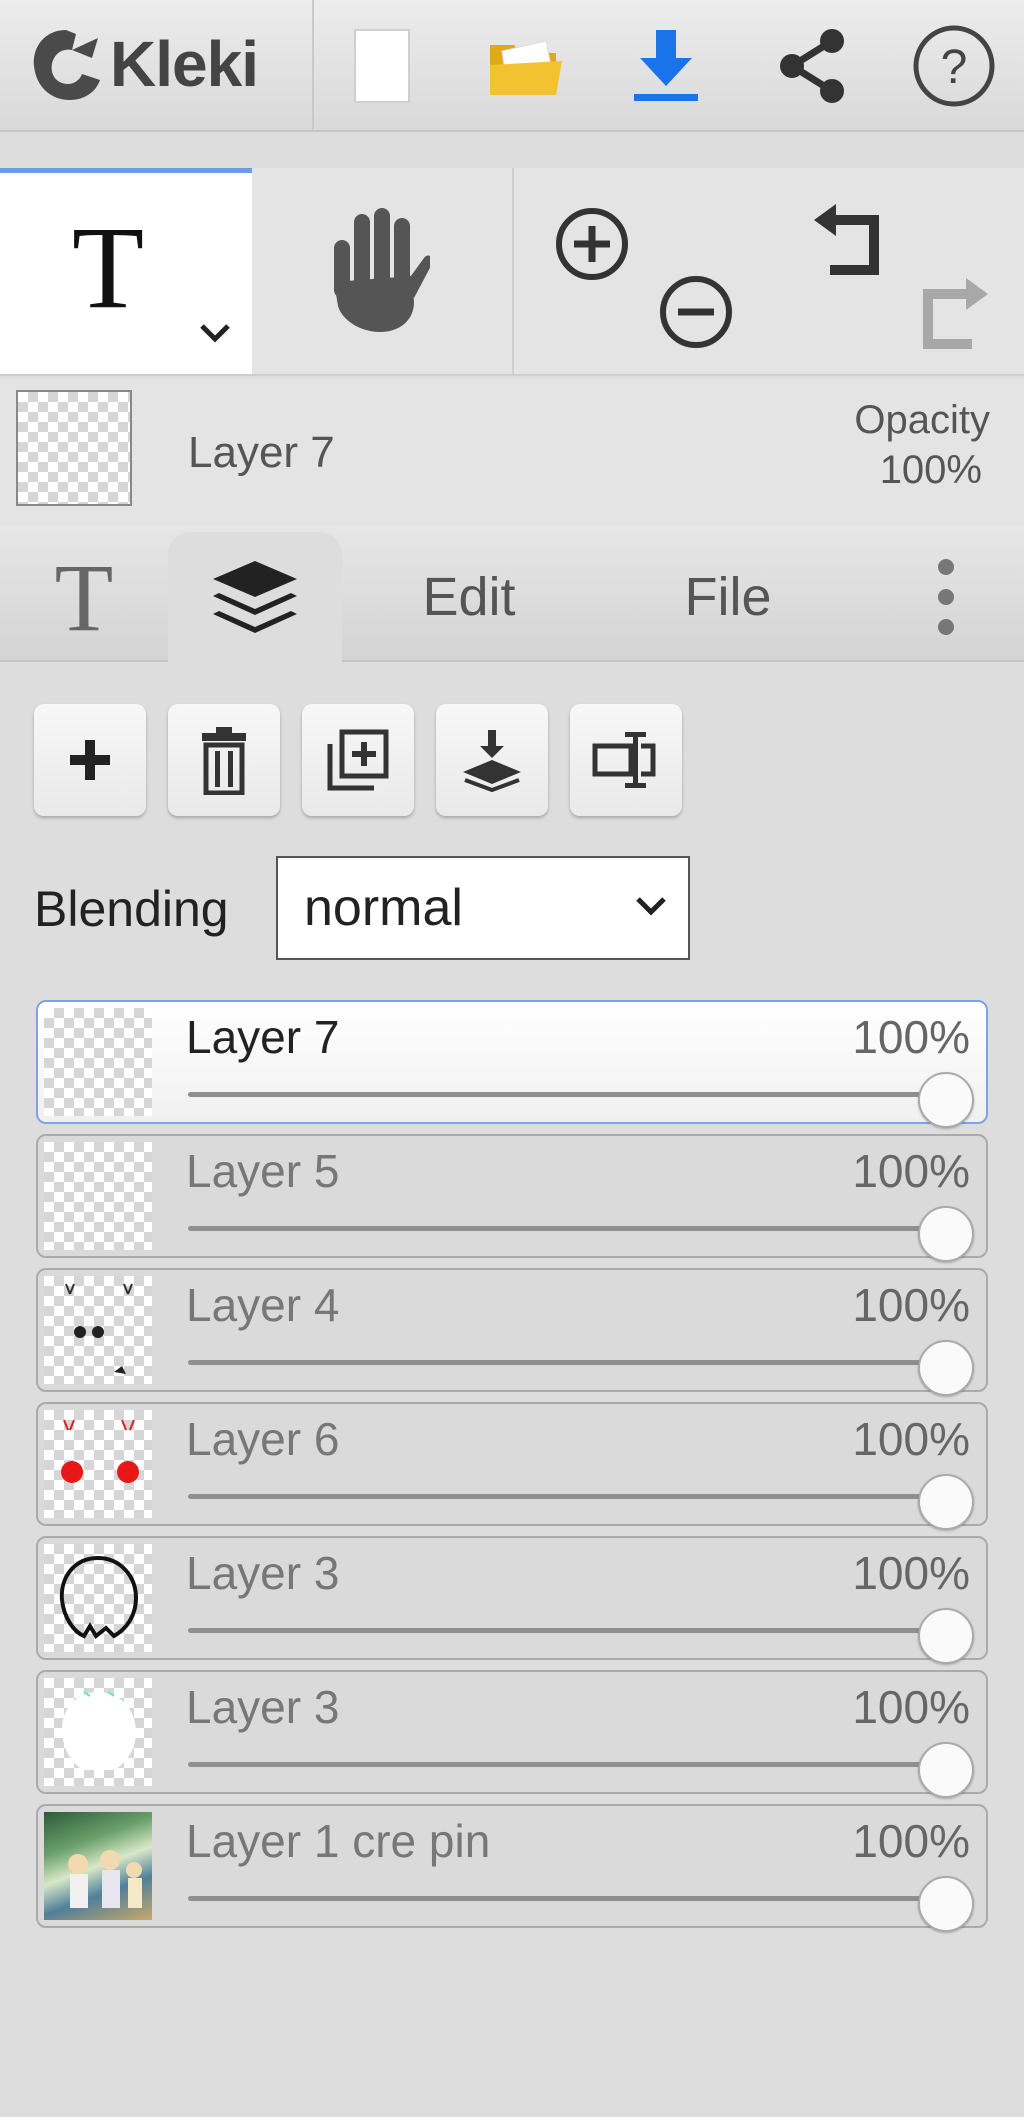 The width and height of the screenshot is (1024, 2117). Describe the element at coordinates (592, 244) in the screenshot. I see `zoom-in-icon` at that location.